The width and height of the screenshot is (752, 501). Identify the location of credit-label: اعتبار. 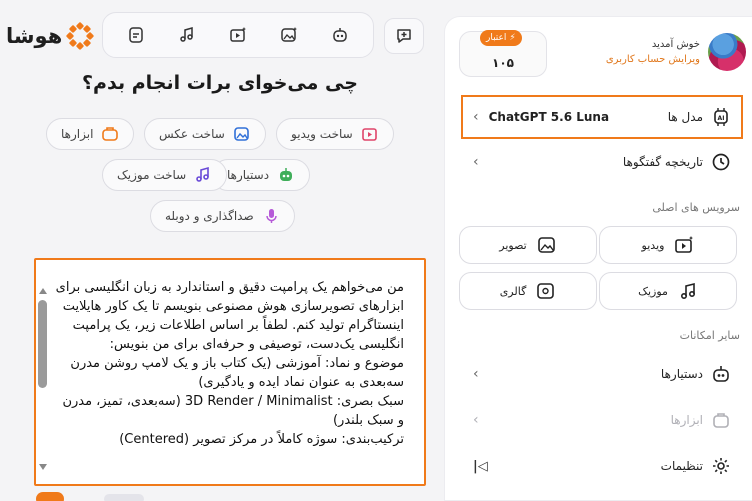
(496, 38).